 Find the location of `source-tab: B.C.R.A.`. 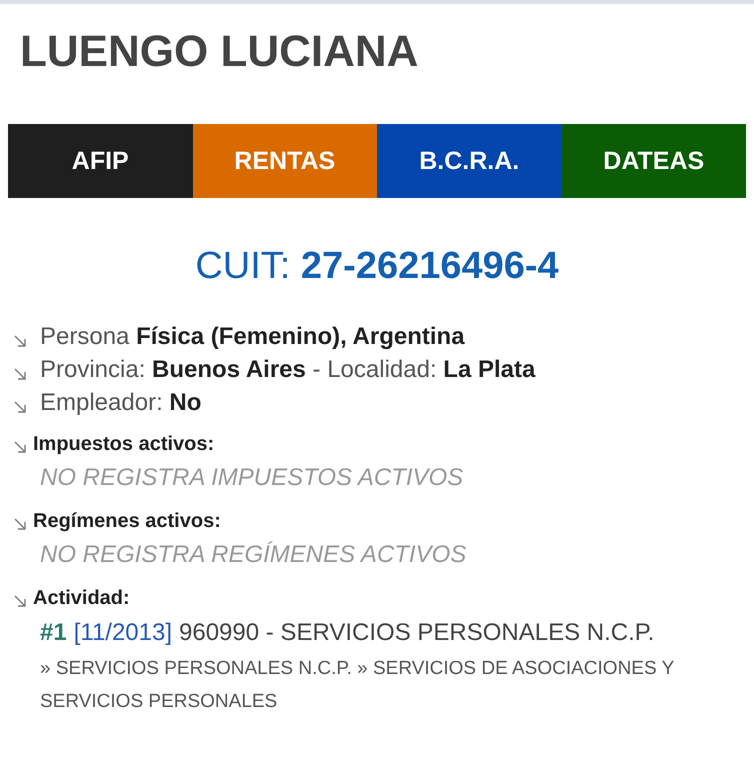

source-tab: B.C.R.A. is located at coordinates (469, 161).